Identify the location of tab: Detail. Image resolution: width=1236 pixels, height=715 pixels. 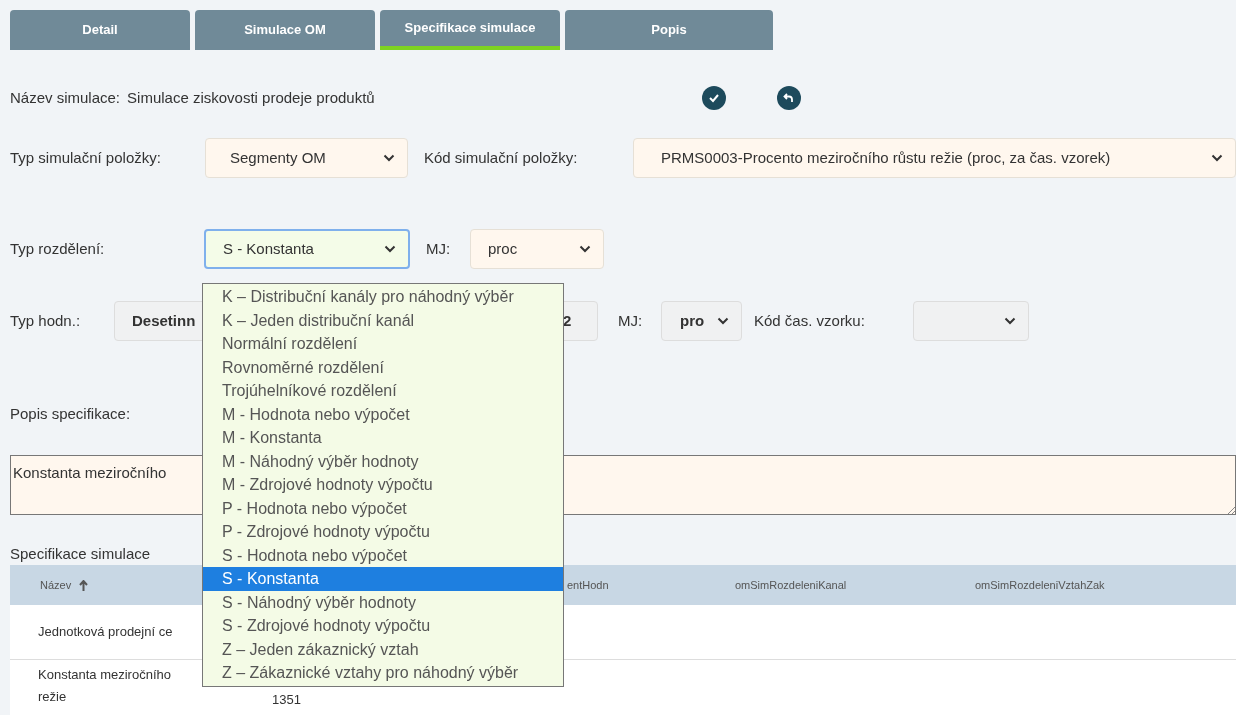
(100, 30).